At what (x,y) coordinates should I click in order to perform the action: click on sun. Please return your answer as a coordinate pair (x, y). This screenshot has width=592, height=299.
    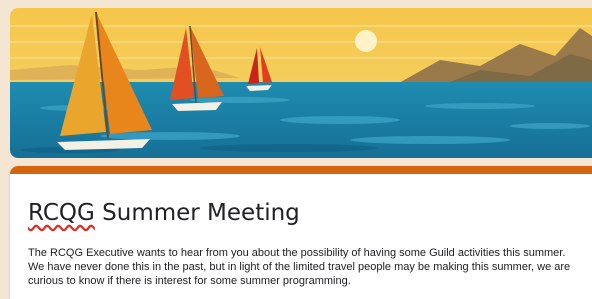
    Looking at the image, I should click on (366, 41).